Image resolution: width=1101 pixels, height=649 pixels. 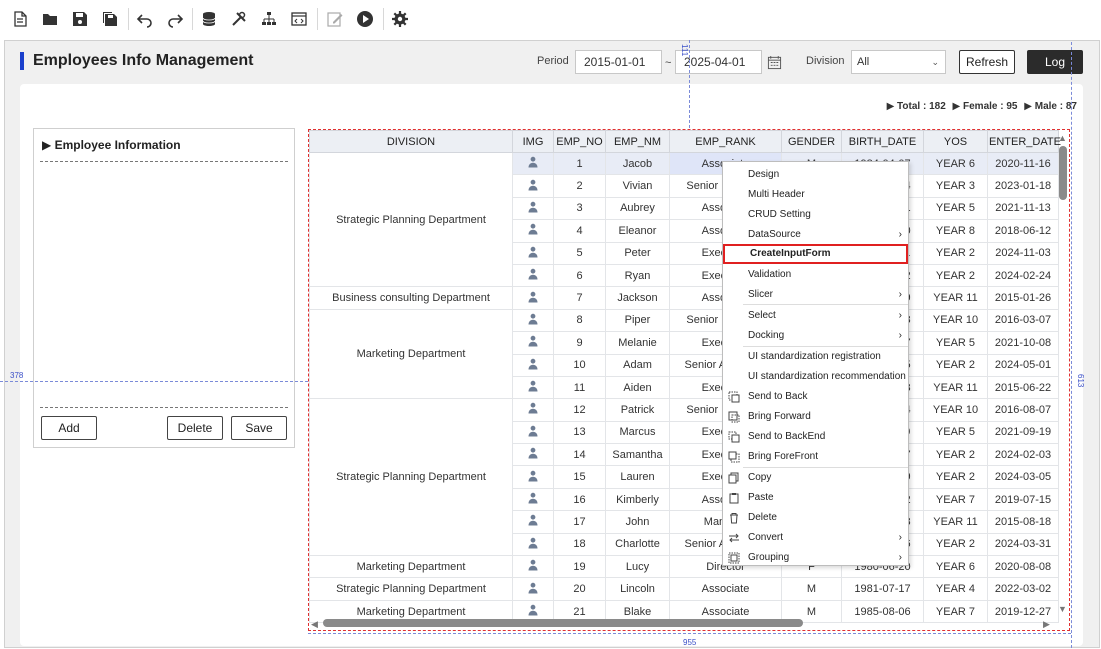 I want to click on emp-no-cell: 20, so click(x=579, y=589).